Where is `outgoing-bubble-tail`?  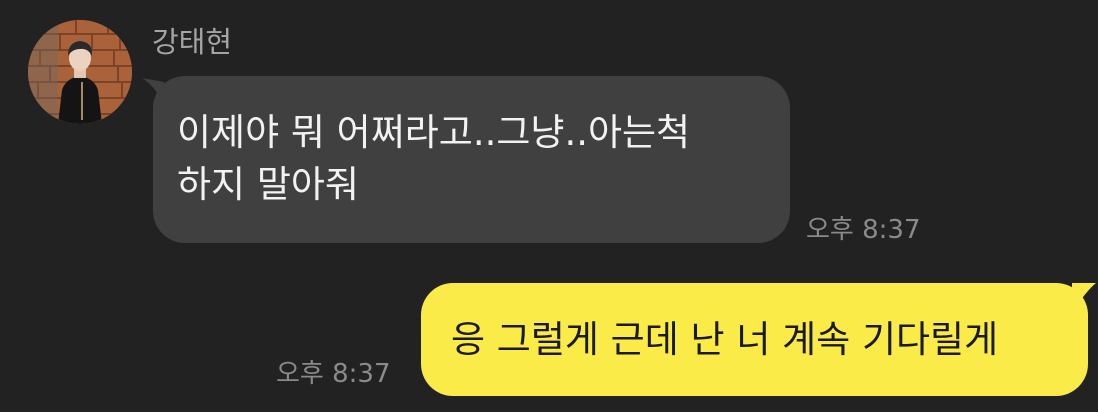 outgoing-bubble-tail is located at coordinates (1084, 298).